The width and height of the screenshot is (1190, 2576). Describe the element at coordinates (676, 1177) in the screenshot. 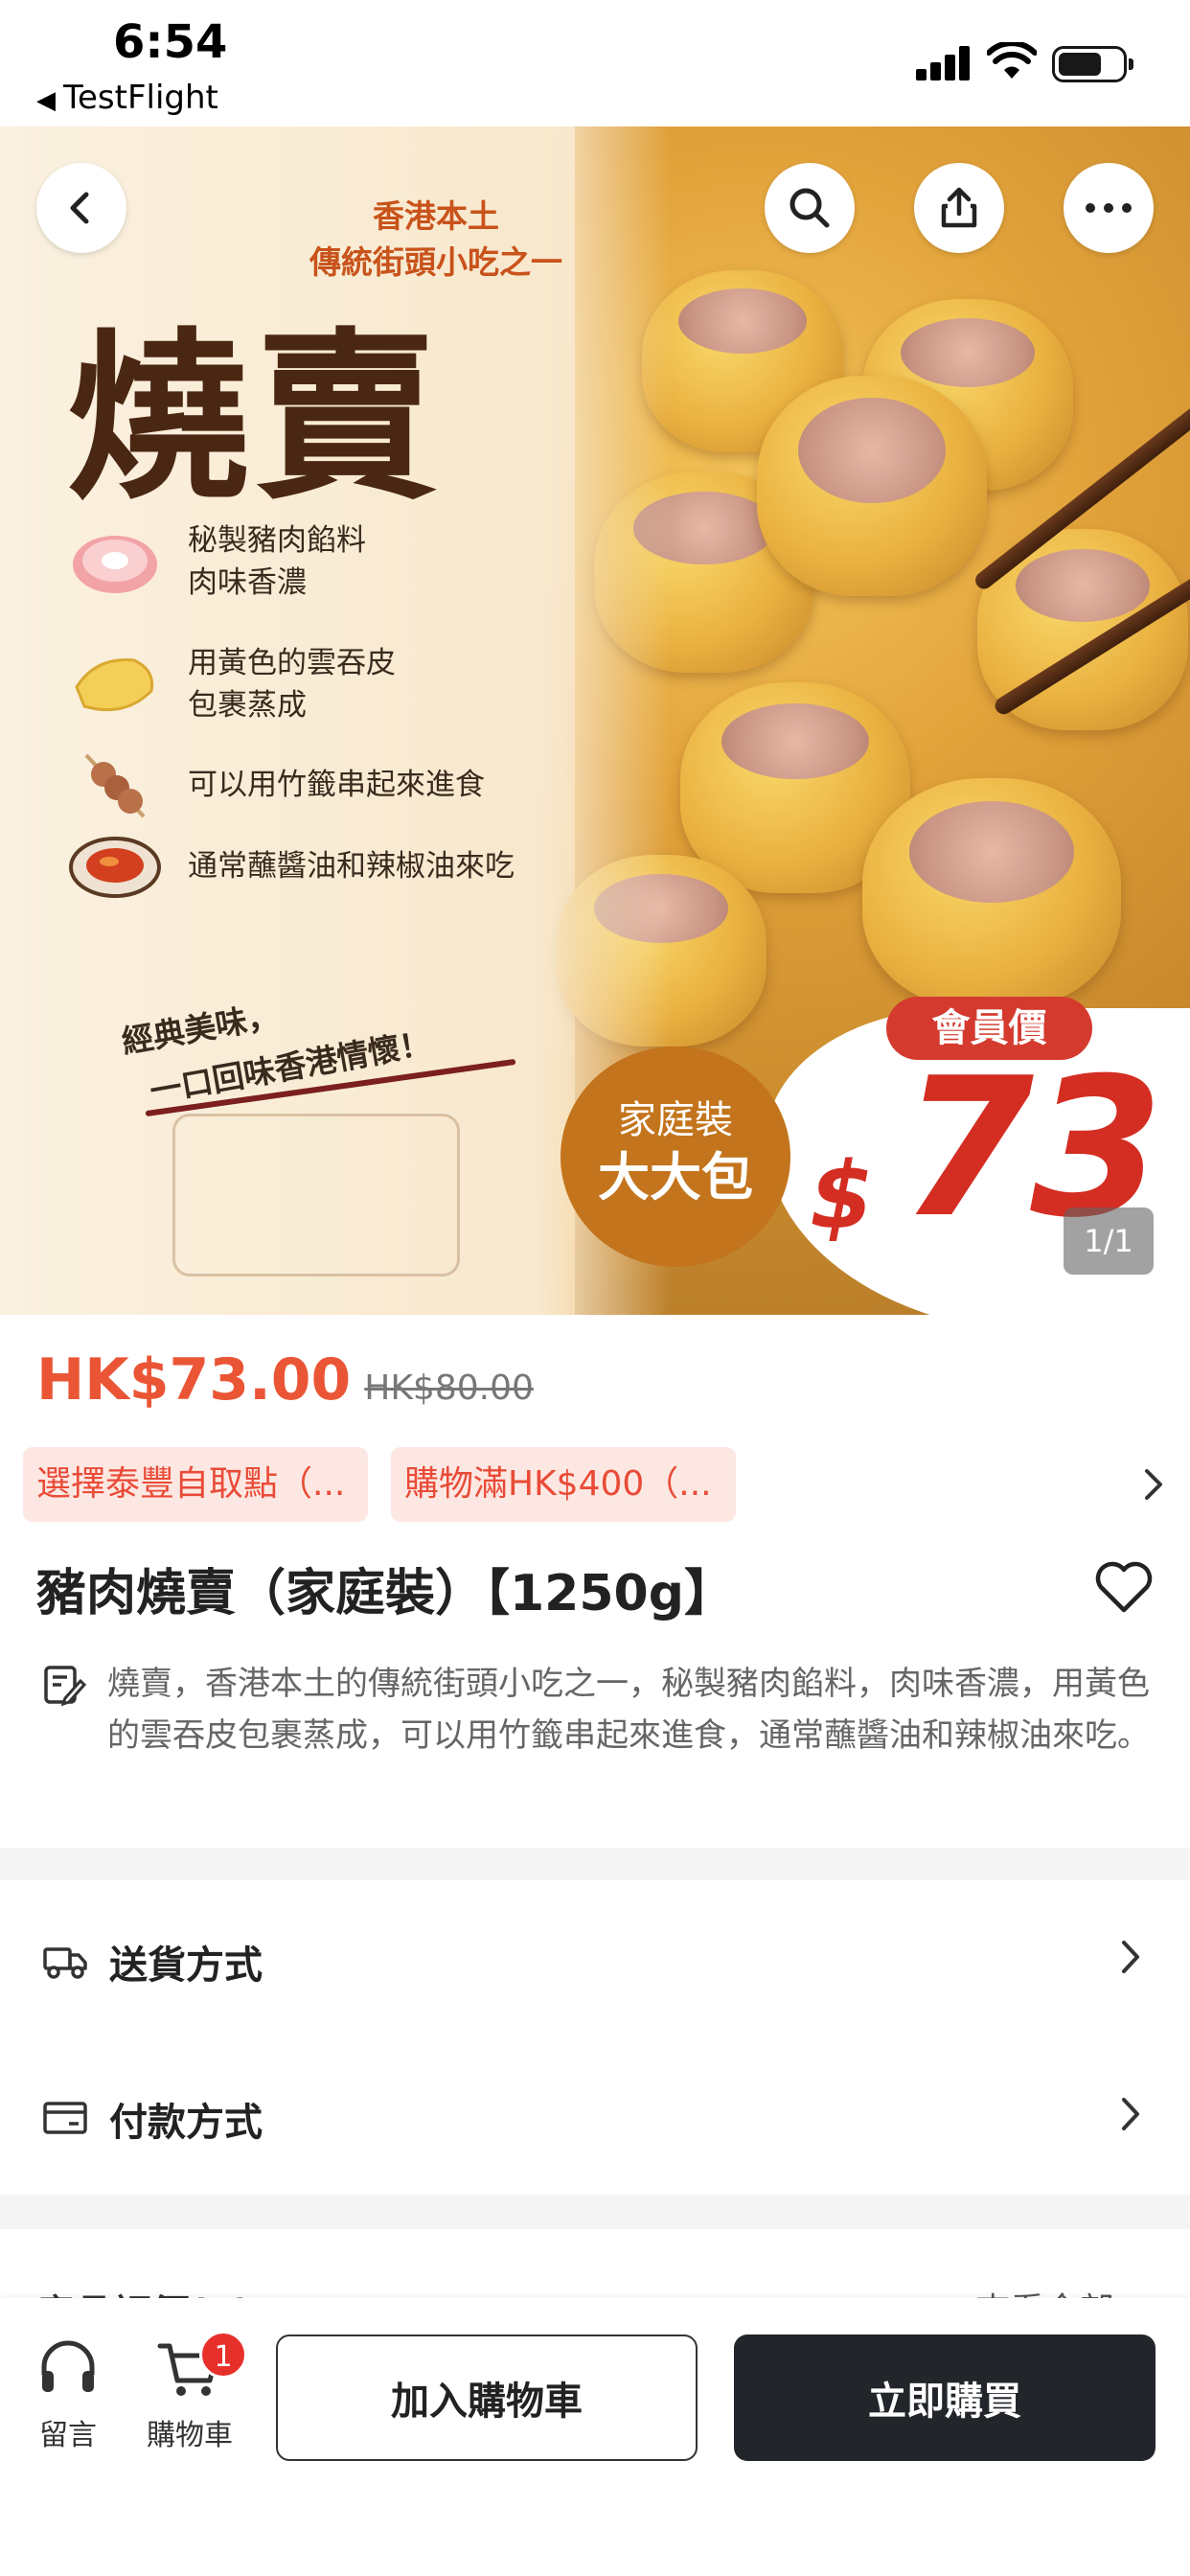

I see `badge-line2: 大大包` at that location.